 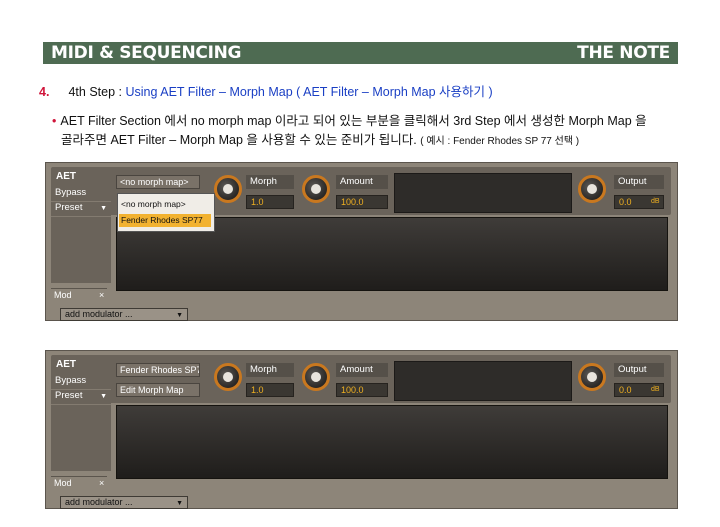 I want to click on banner-left-title: MIDI & SEQUENCING, so click(x=146, y=53).